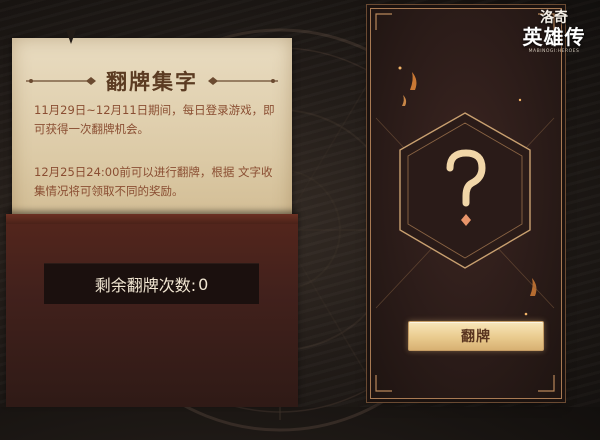  What do you see at coordinates (203, 284) in the screenshot?
I see `remaining-flips-value: 0` at bounding box center [203, 284].